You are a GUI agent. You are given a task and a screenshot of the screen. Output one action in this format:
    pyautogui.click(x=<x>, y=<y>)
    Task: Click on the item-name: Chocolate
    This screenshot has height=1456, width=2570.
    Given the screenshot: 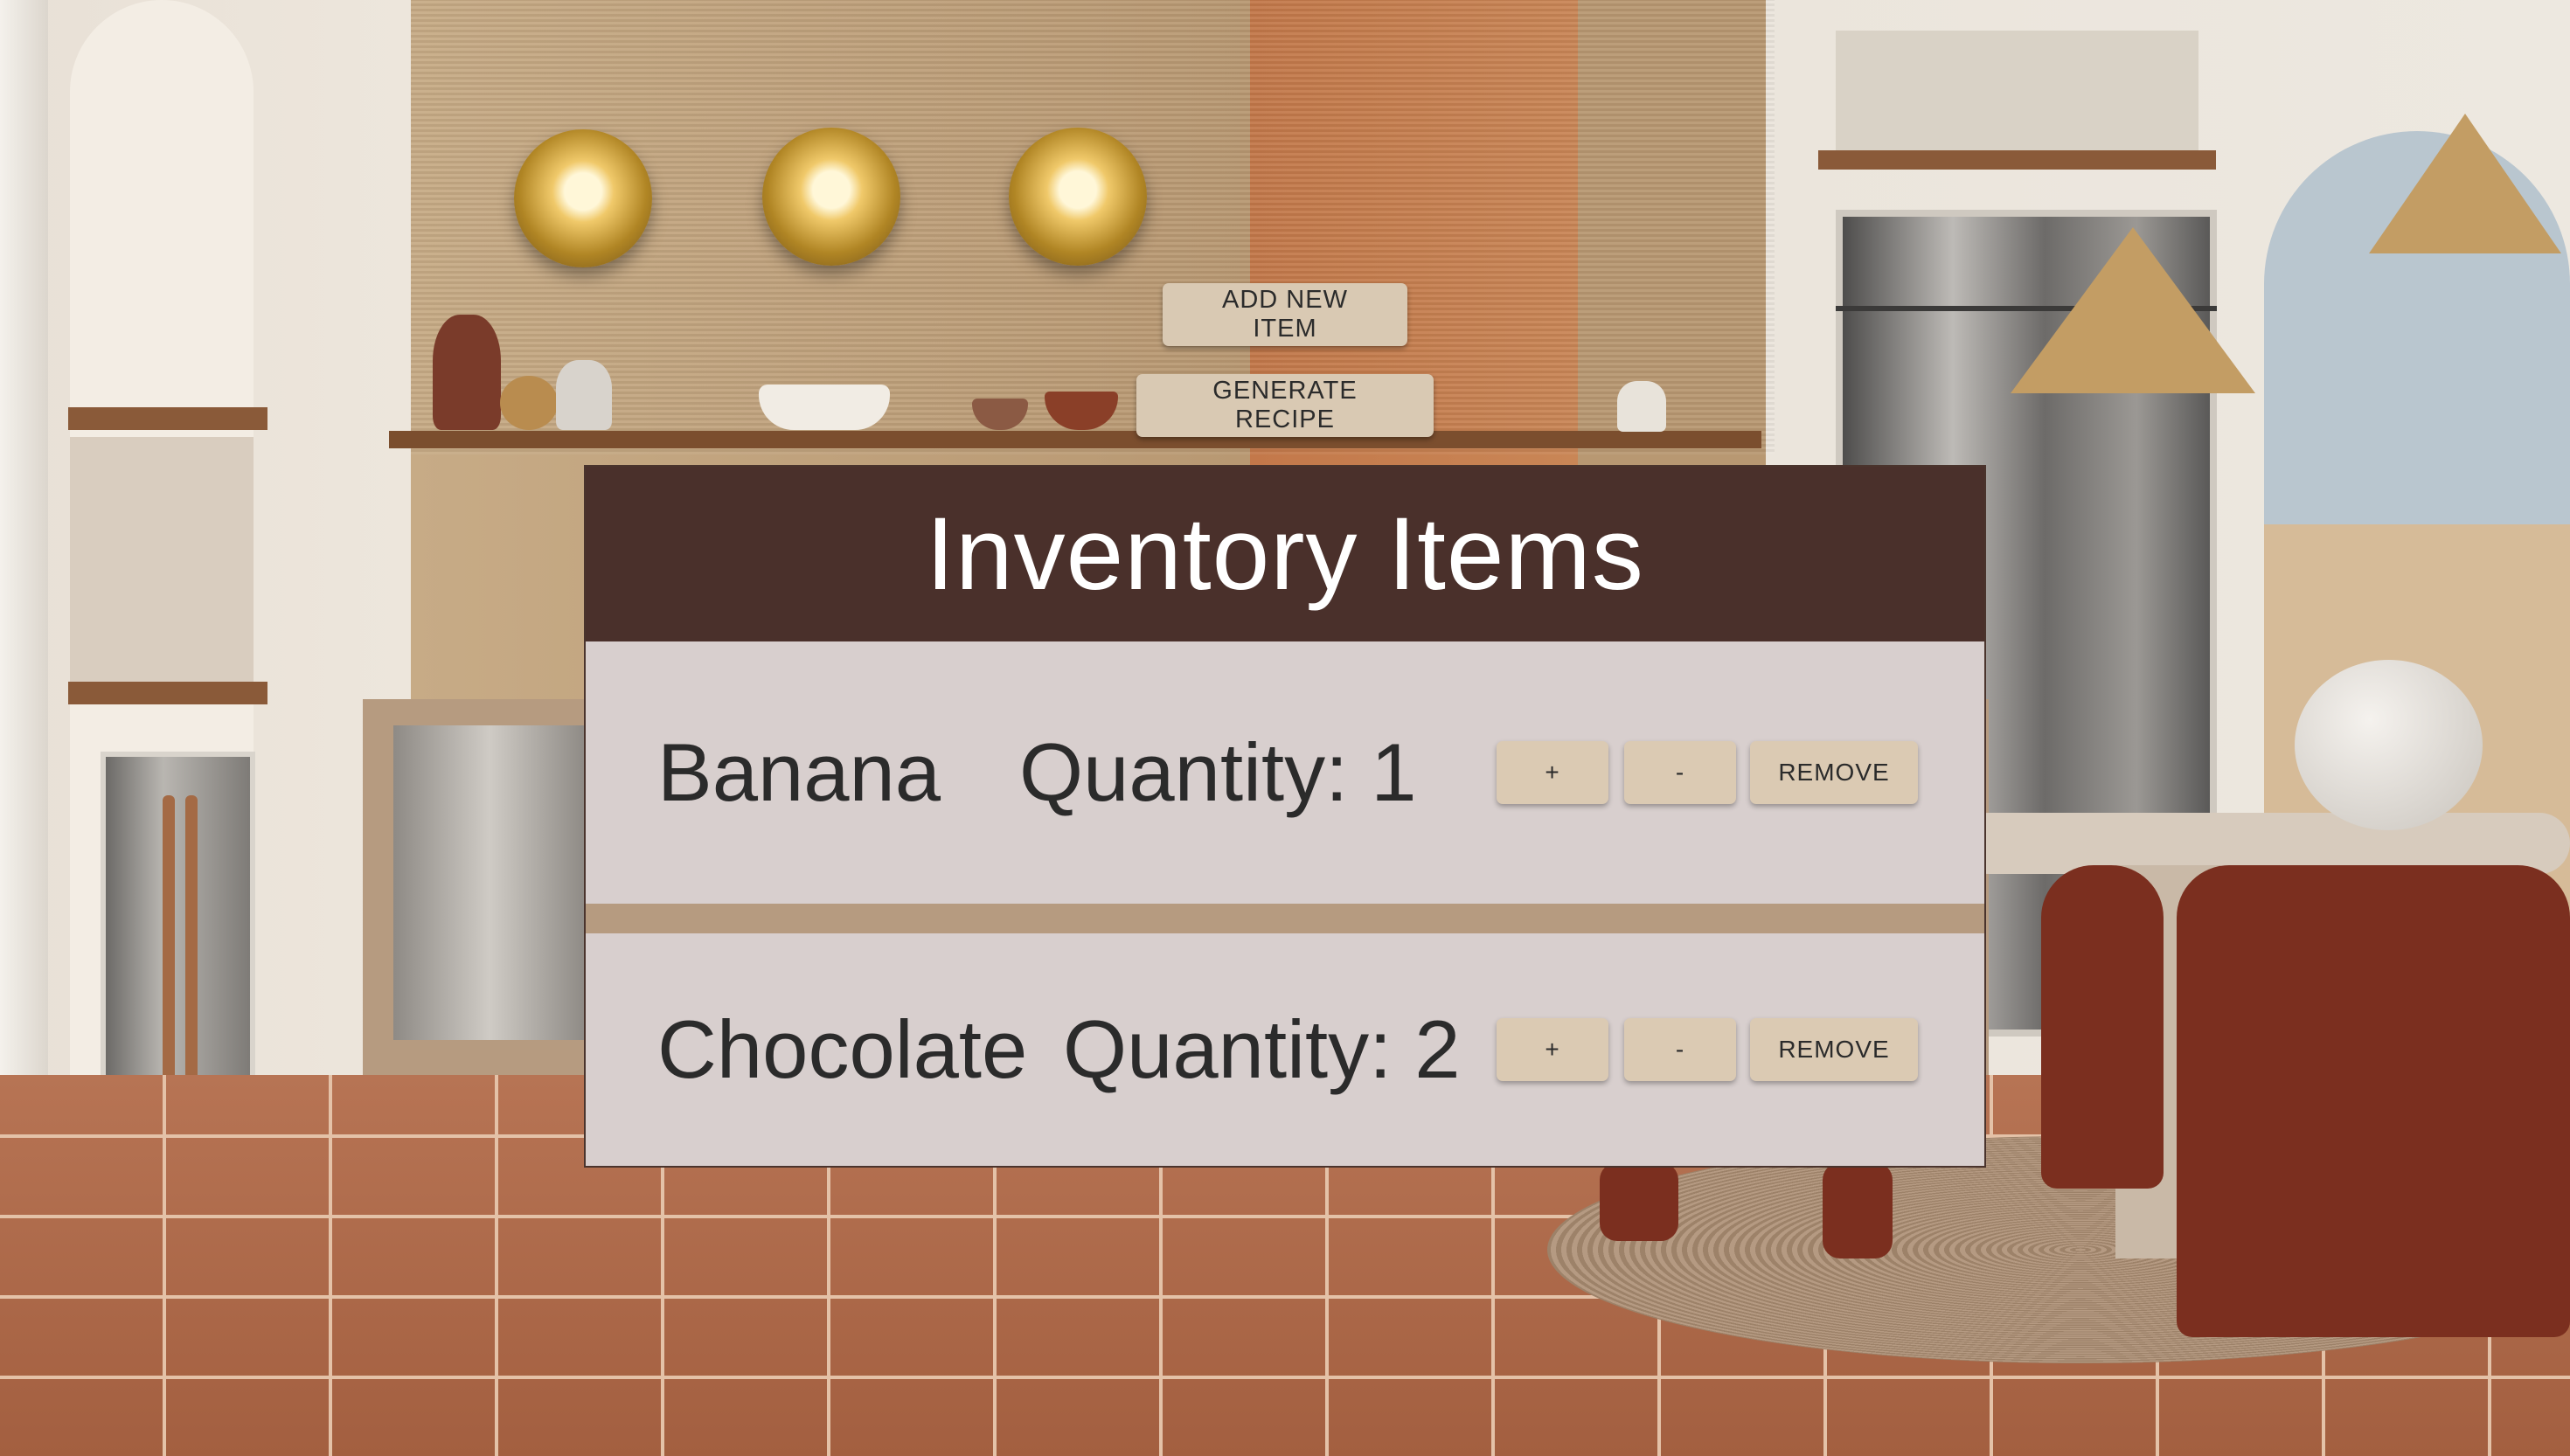 What is the action you would take?
    pyautogui.click(x=842, y=1049)
    